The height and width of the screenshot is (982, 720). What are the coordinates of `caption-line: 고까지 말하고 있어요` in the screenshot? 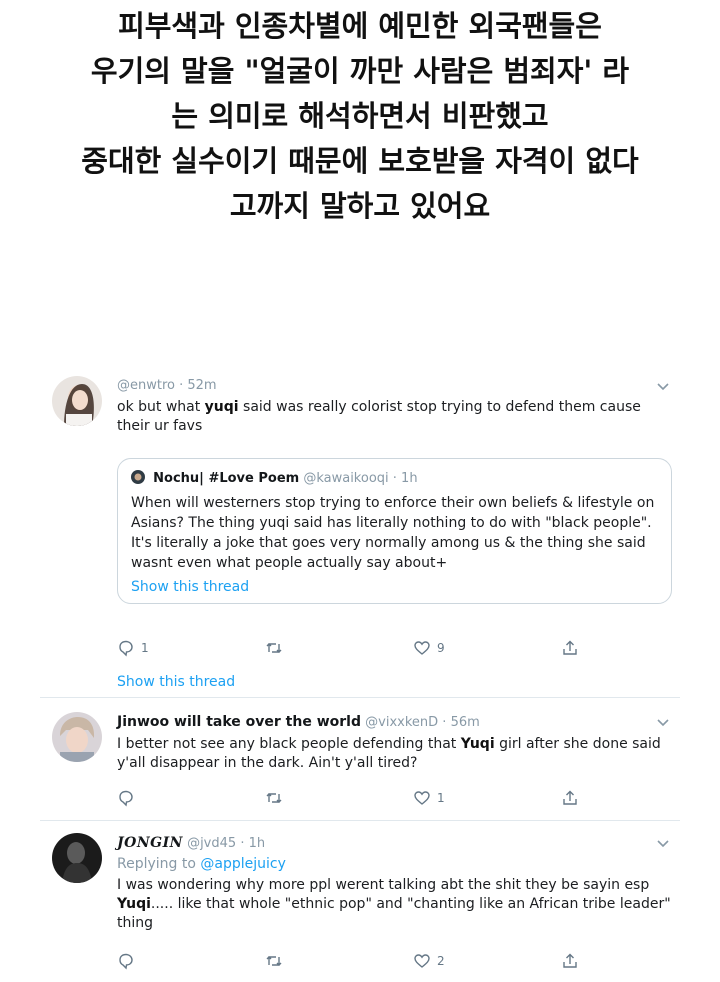 It's located at (360, 206).